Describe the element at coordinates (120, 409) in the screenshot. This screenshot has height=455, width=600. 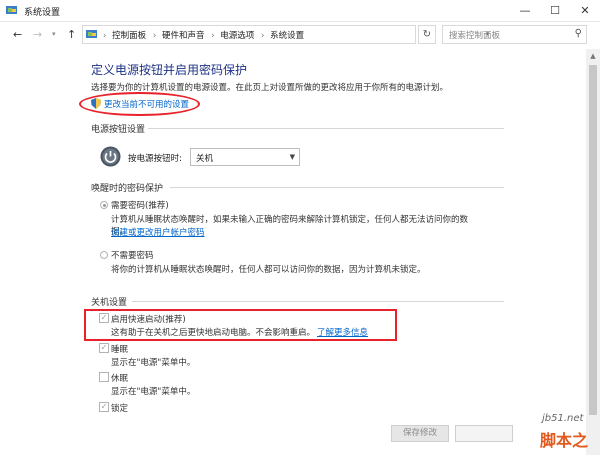
I see `lock-label: 锁定` at that location.